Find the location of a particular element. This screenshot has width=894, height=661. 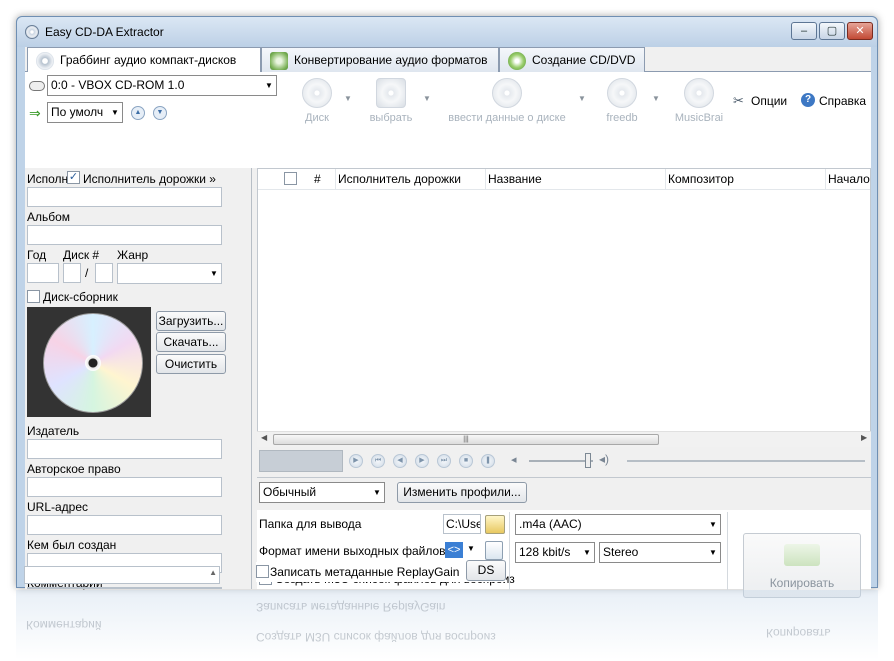

disc-dropdown-icon: ▼ is located at coordinates (348, 98).